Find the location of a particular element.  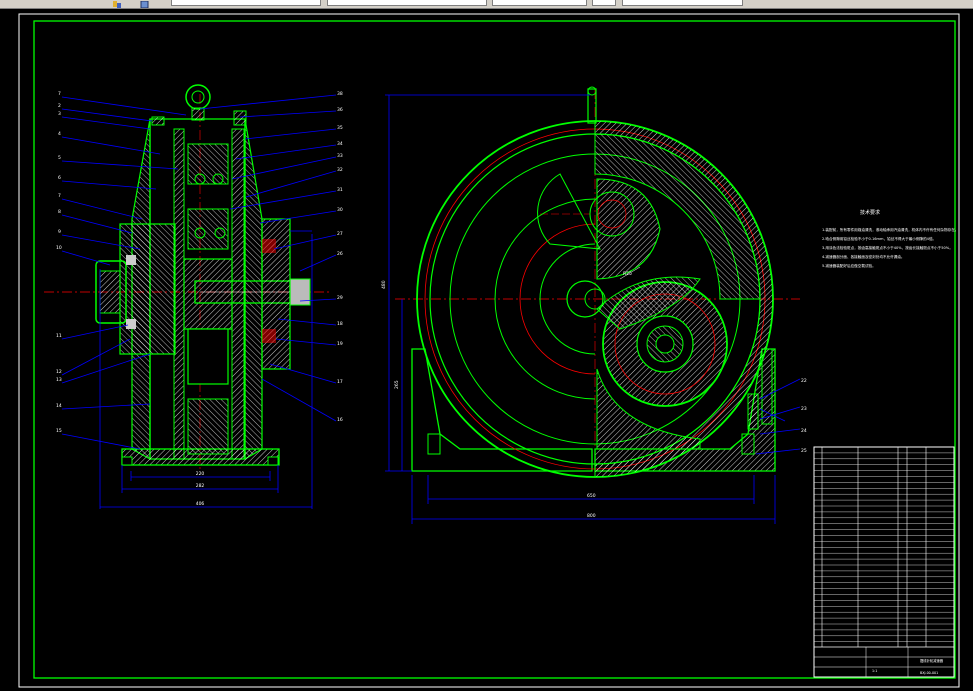

svg-text: 27 is located at coordinates (340, 234).